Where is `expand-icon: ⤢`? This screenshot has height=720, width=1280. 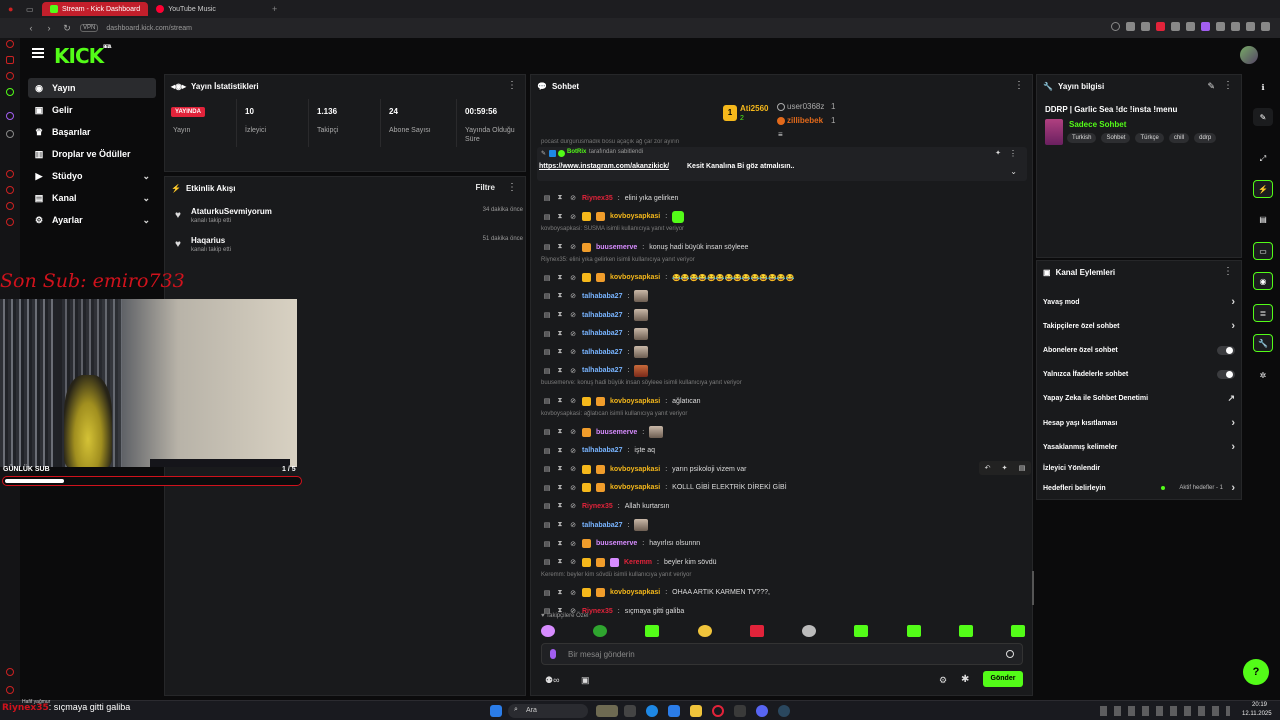 expand-icon: ⤢ is located at coordinates (1263, 159).